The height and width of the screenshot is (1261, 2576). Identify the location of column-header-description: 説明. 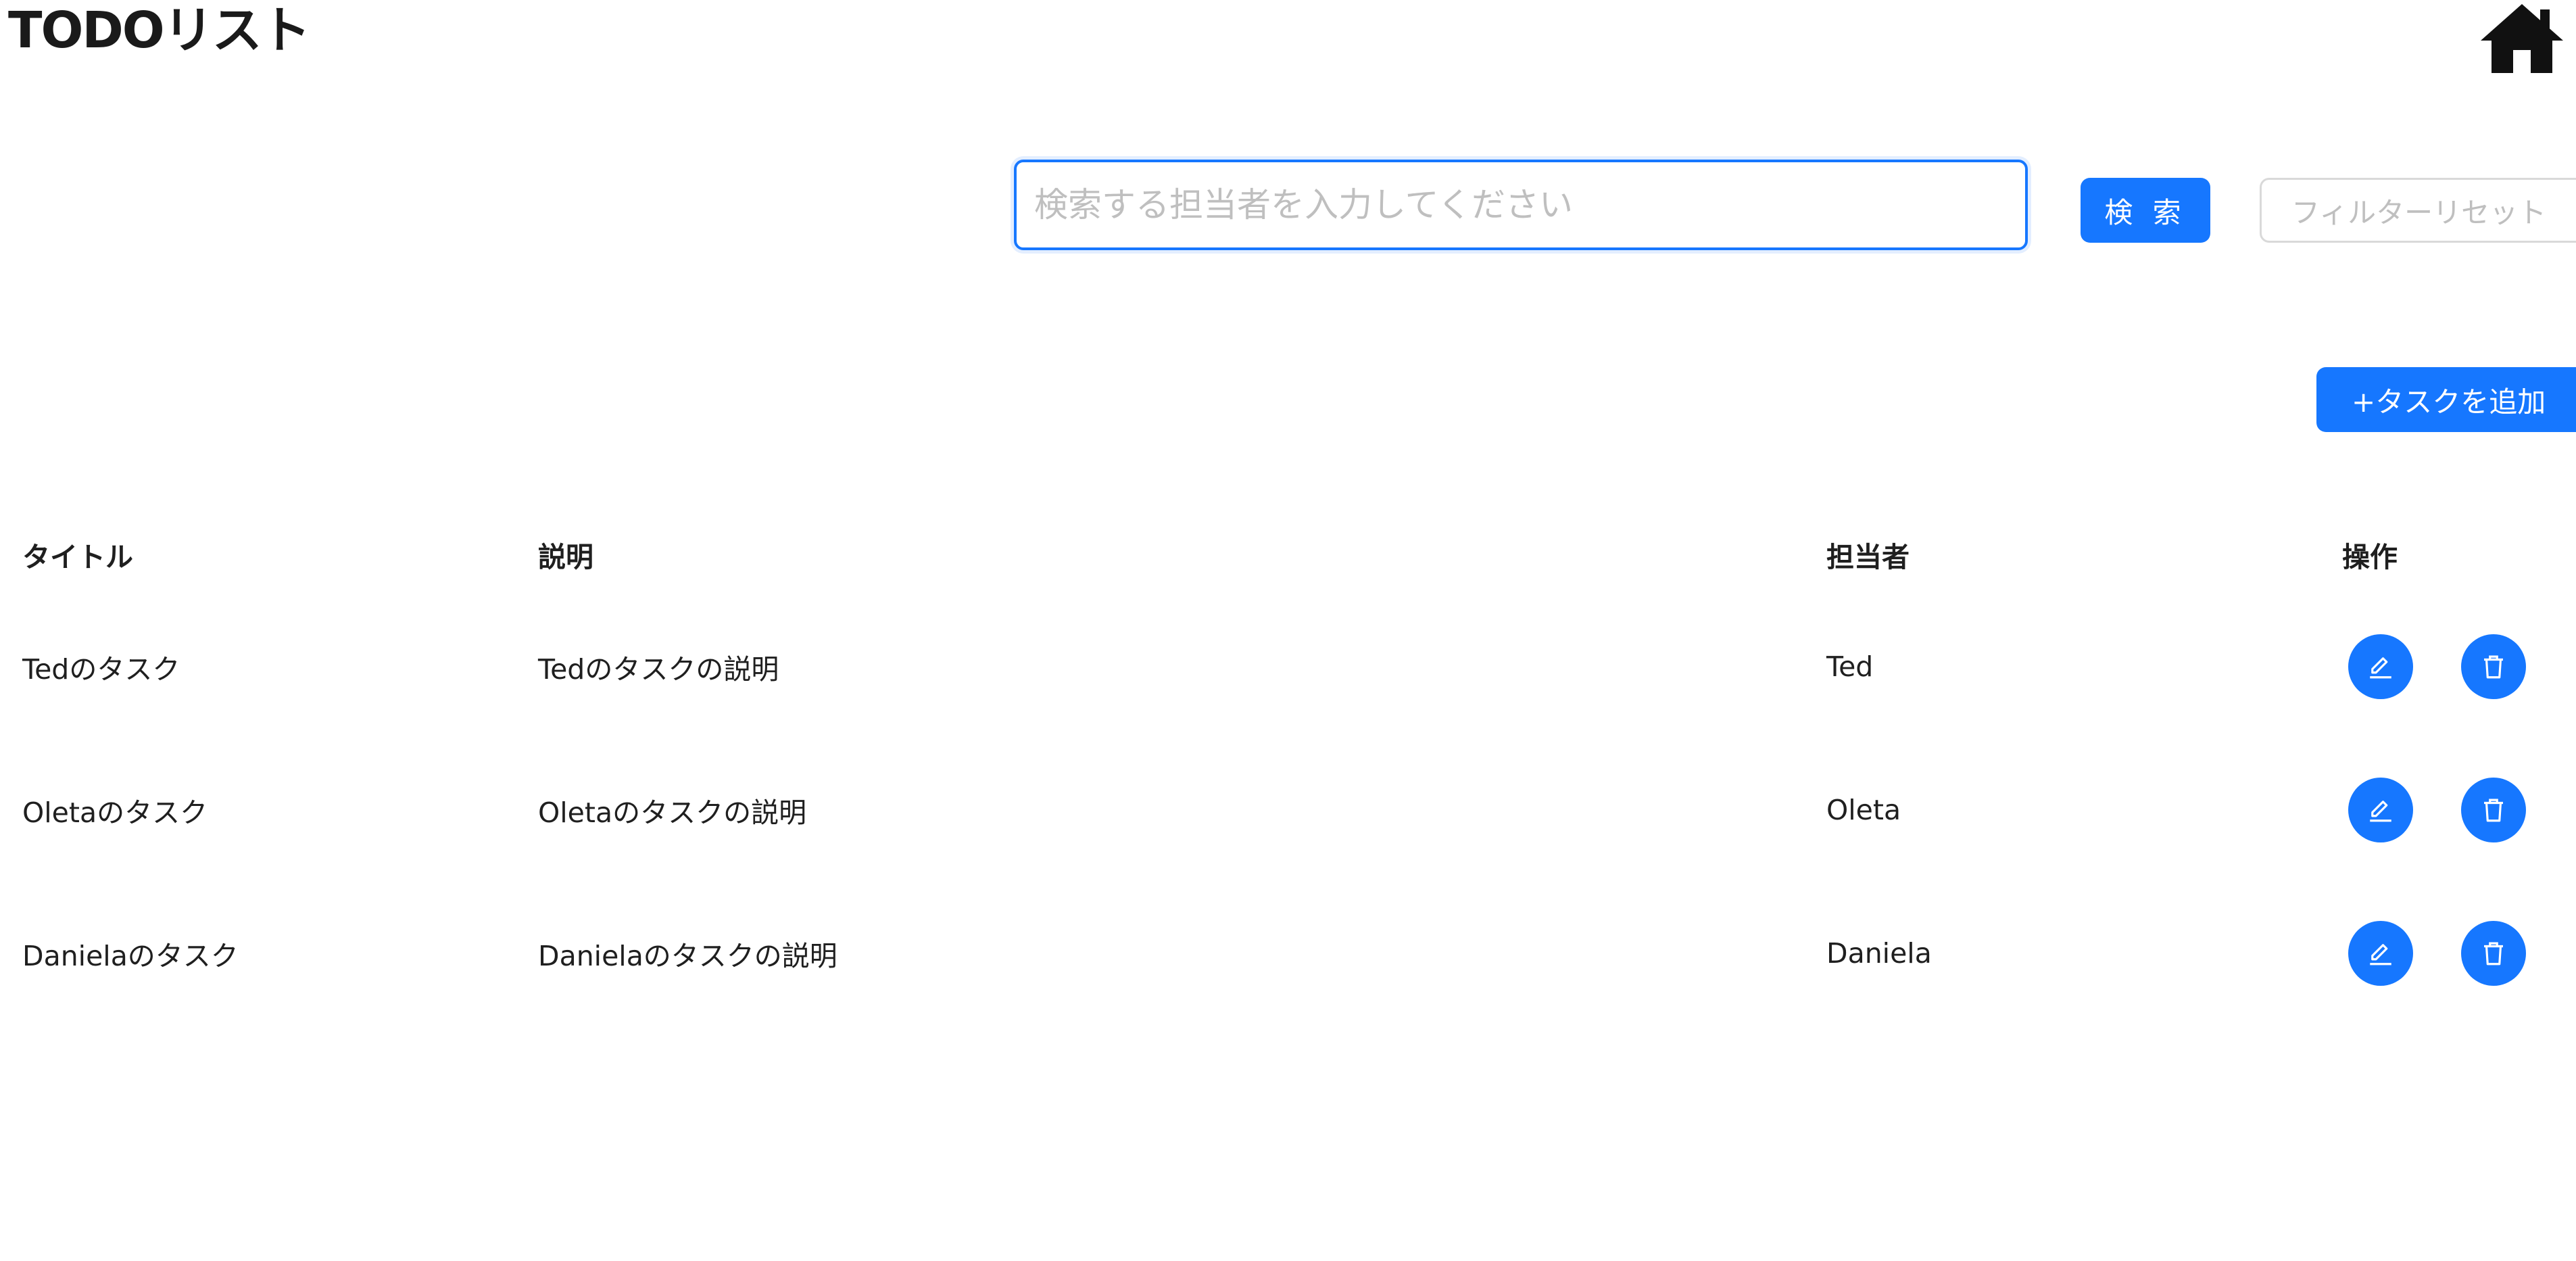
(565, 557).